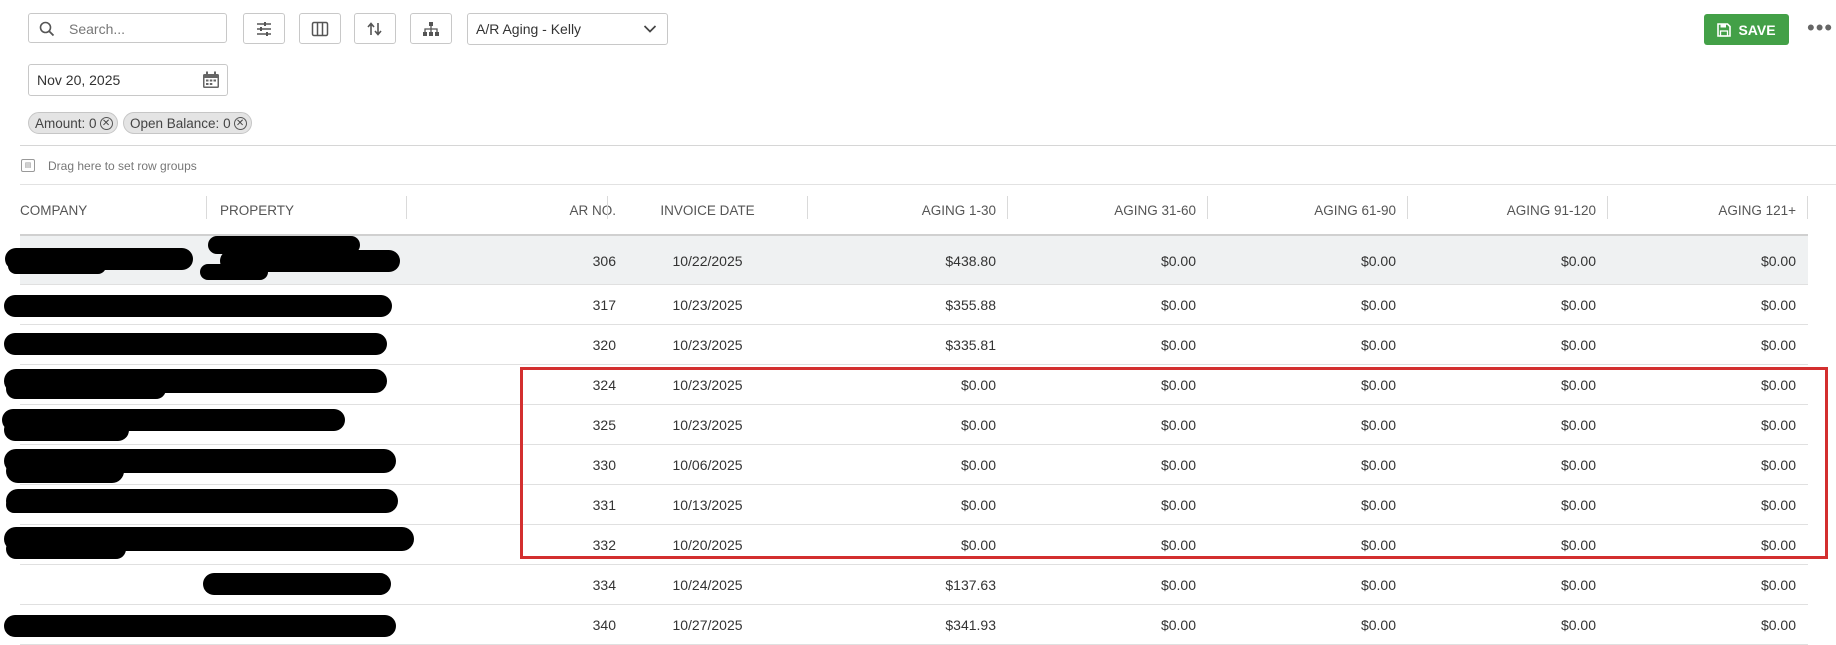 The image size is (1836, 645). I want to click on column-header-invoice-date: INVOICE DATE, so click(707, 210).